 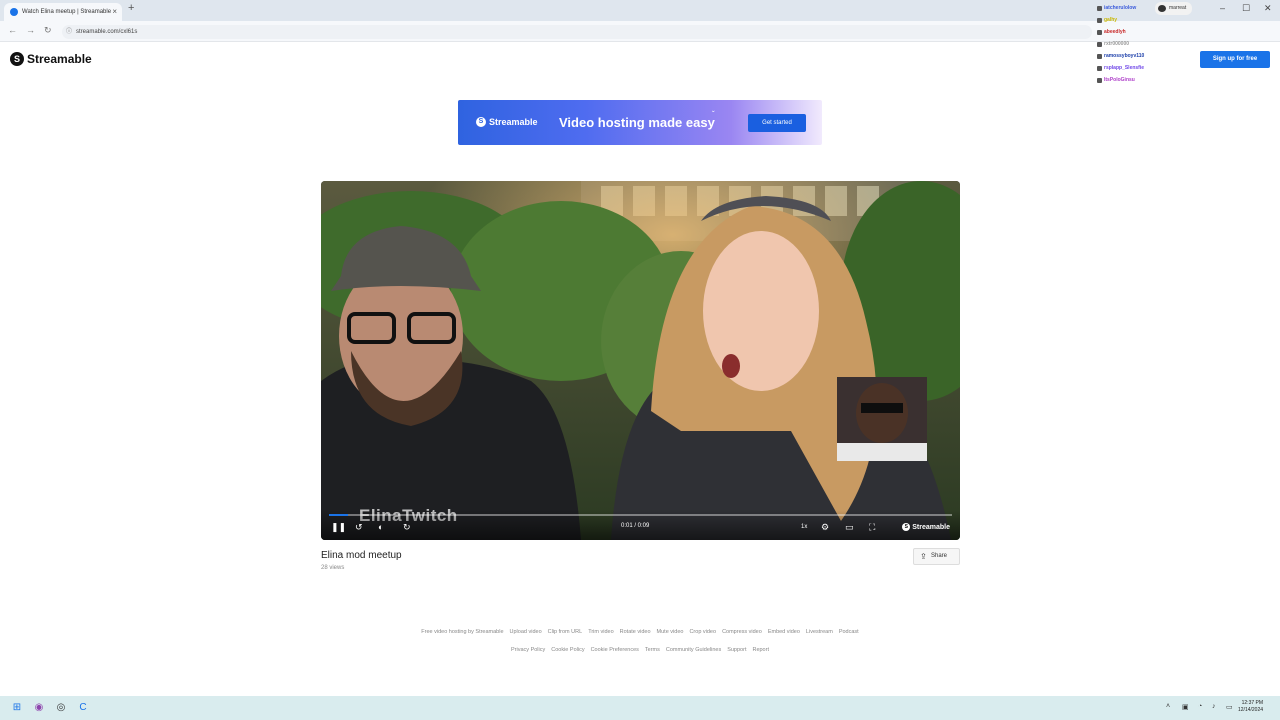 I want to click on tab-title: Watch Elina meetup | Streamable, so click(x=67, y=12).